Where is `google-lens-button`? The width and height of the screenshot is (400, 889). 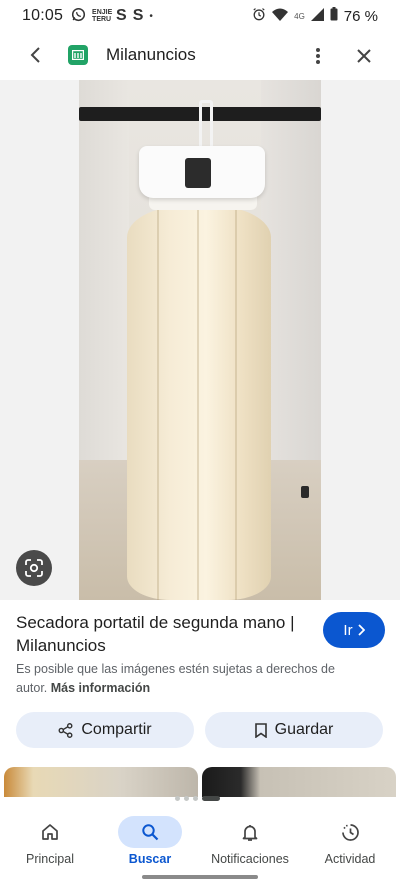 google-lens-button is located at coordinates (34, 568).